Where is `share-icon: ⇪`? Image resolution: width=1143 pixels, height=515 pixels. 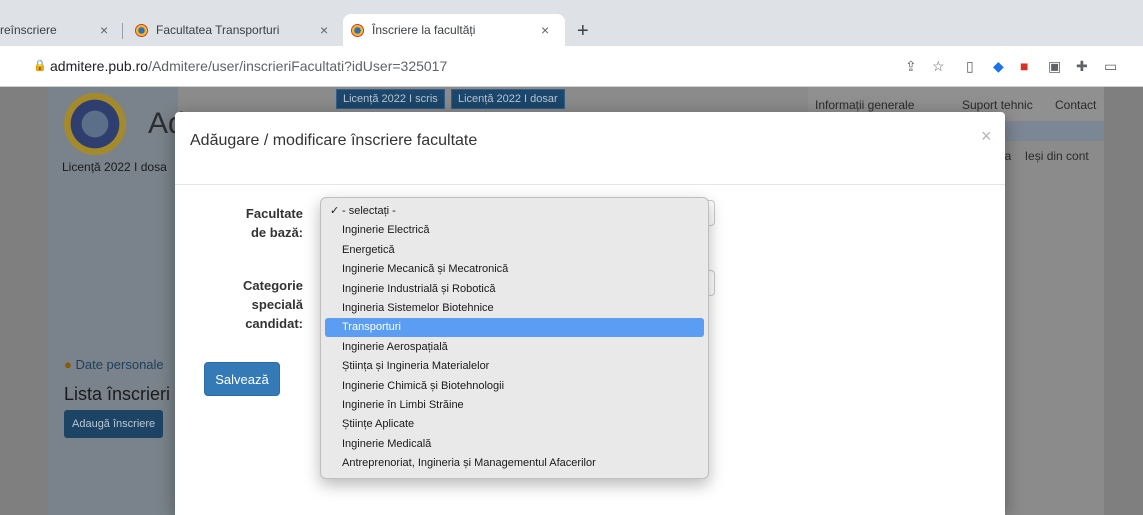 share-icon: ⇪ is located at coordinates (911, 66).